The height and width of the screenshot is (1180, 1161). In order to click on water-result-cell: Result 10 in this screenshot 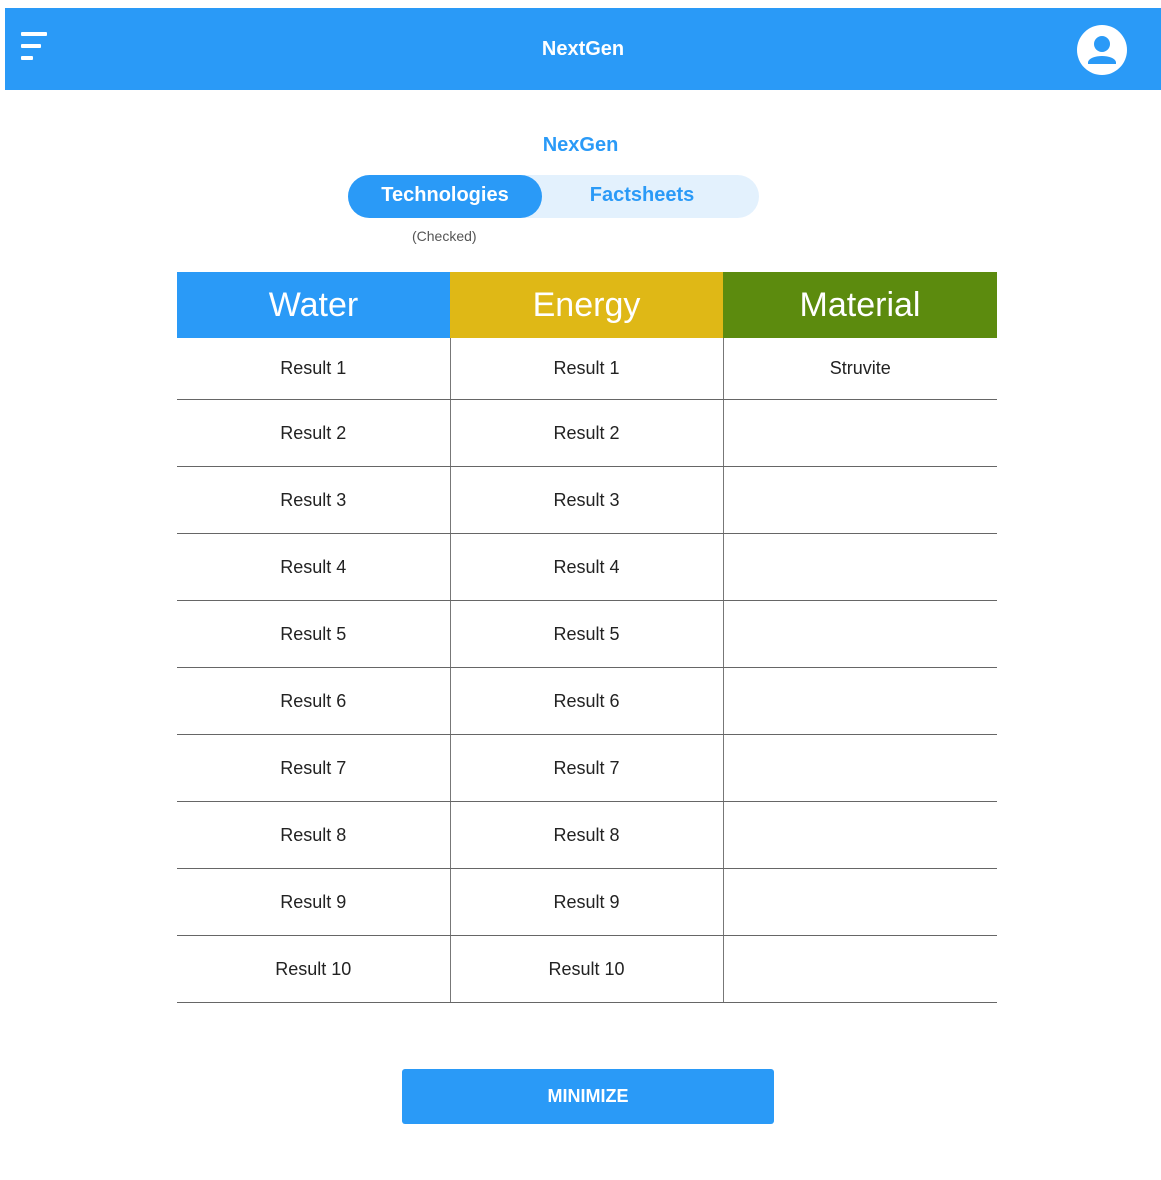, I will do `click(313, 969)`.